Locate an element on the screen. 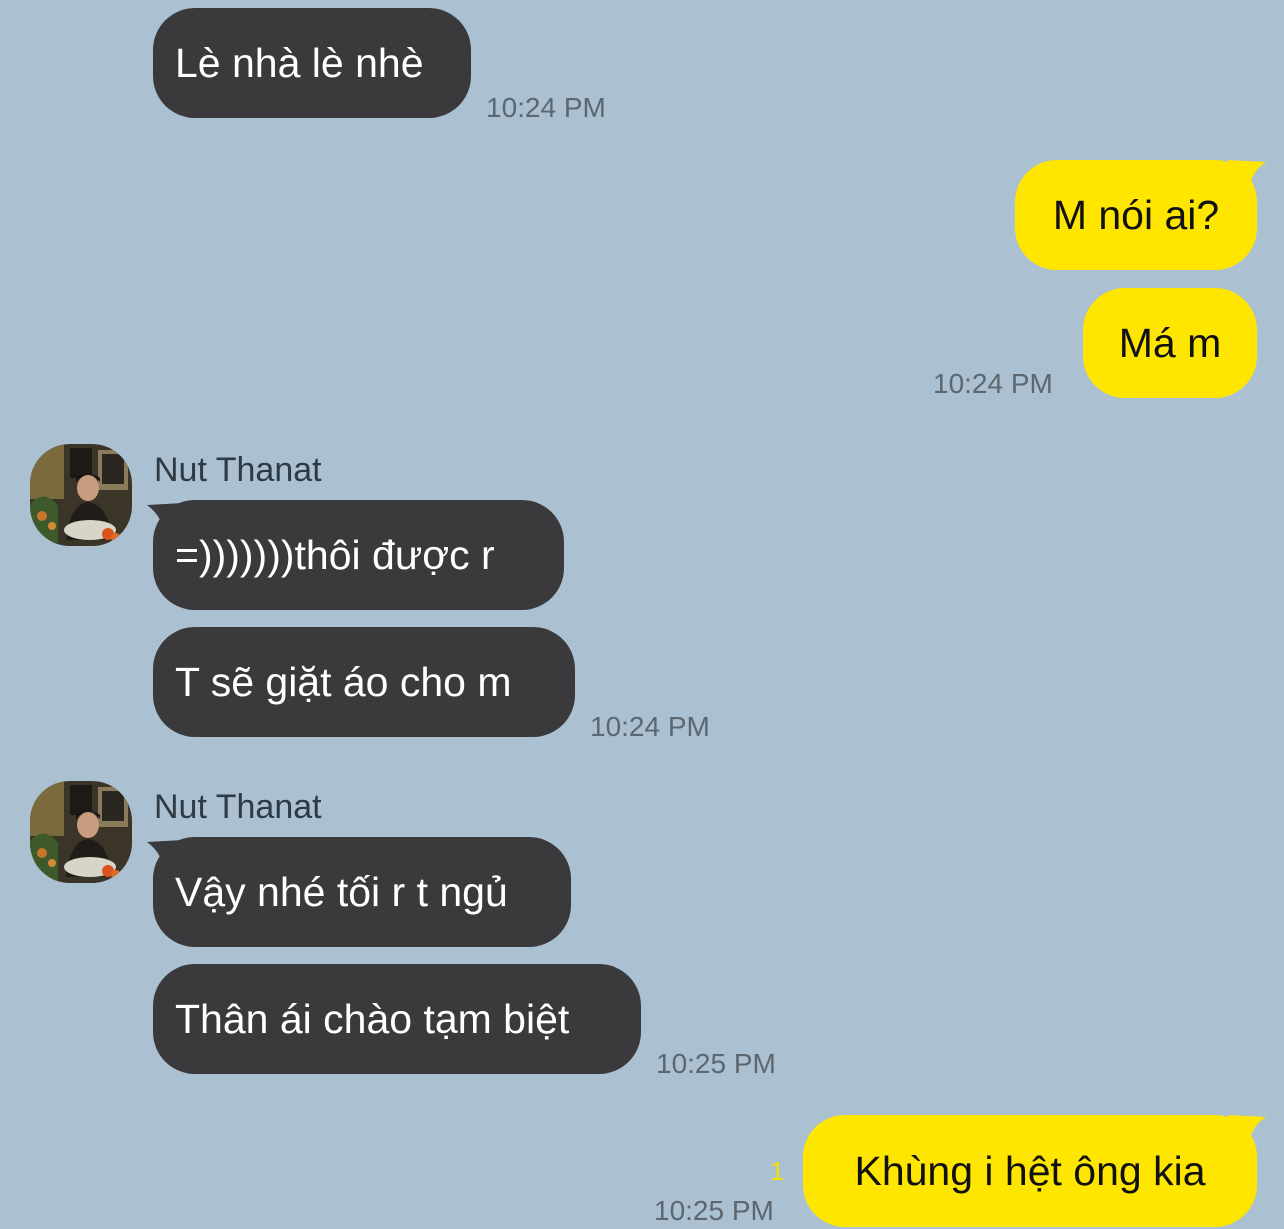  message-bubble-outgoing: M nói ai? is located at coordinates (1136, 215).